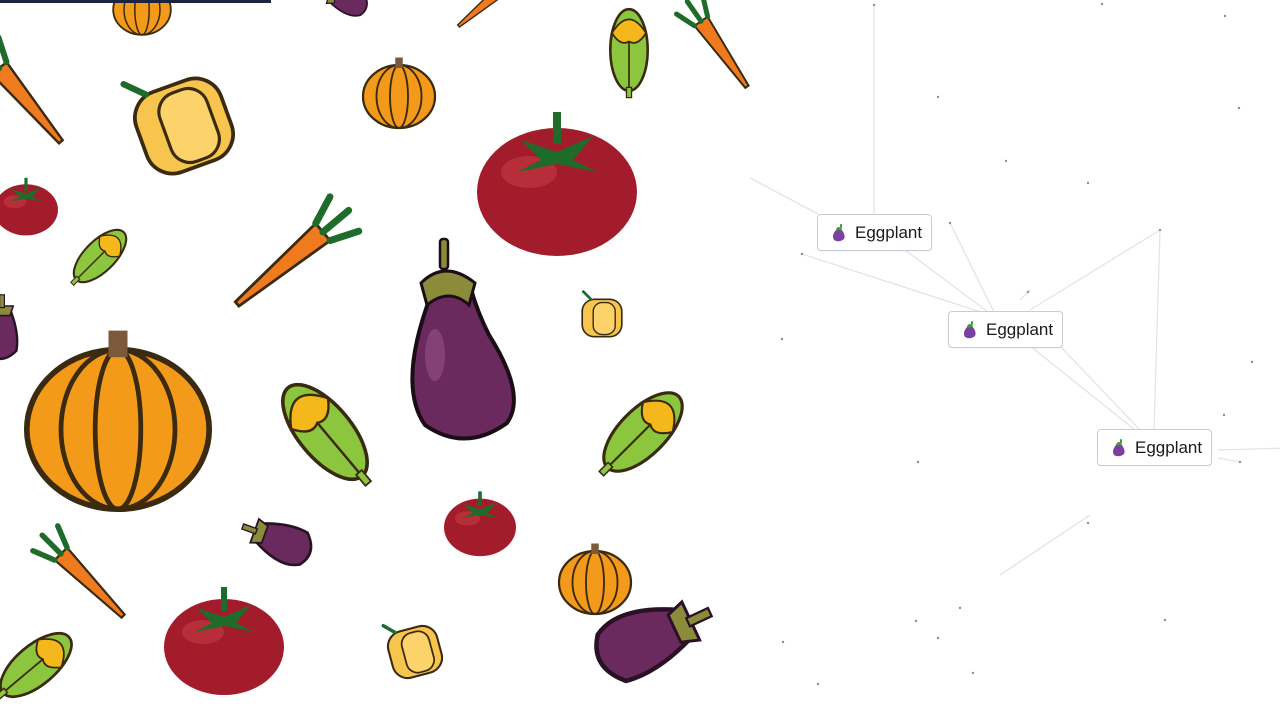  Describe the element at coordinates (135, 1) in the screenshot. I see `top-progress-bar` at that location.